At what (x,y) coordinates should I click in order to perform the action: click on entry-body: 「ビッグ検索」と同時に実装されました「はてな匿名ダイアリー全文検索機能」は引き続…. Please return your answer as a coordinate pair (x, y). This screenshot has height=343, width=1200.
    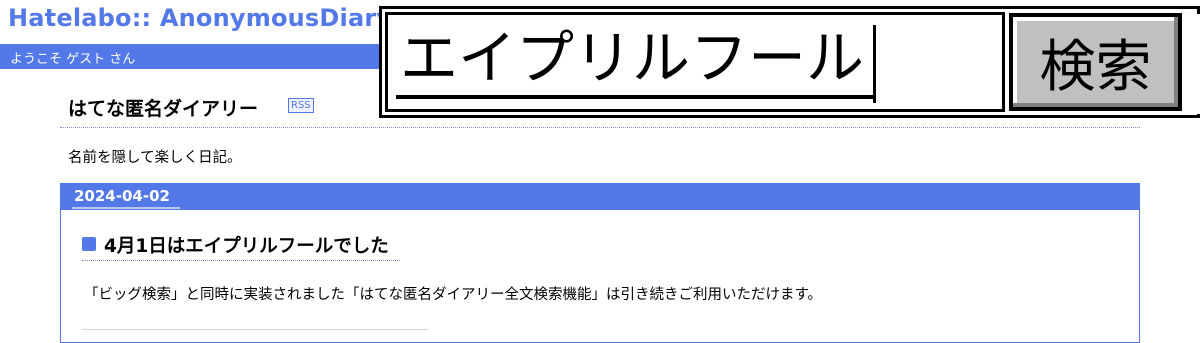
    Looking at the image, I should click on (453, 295).